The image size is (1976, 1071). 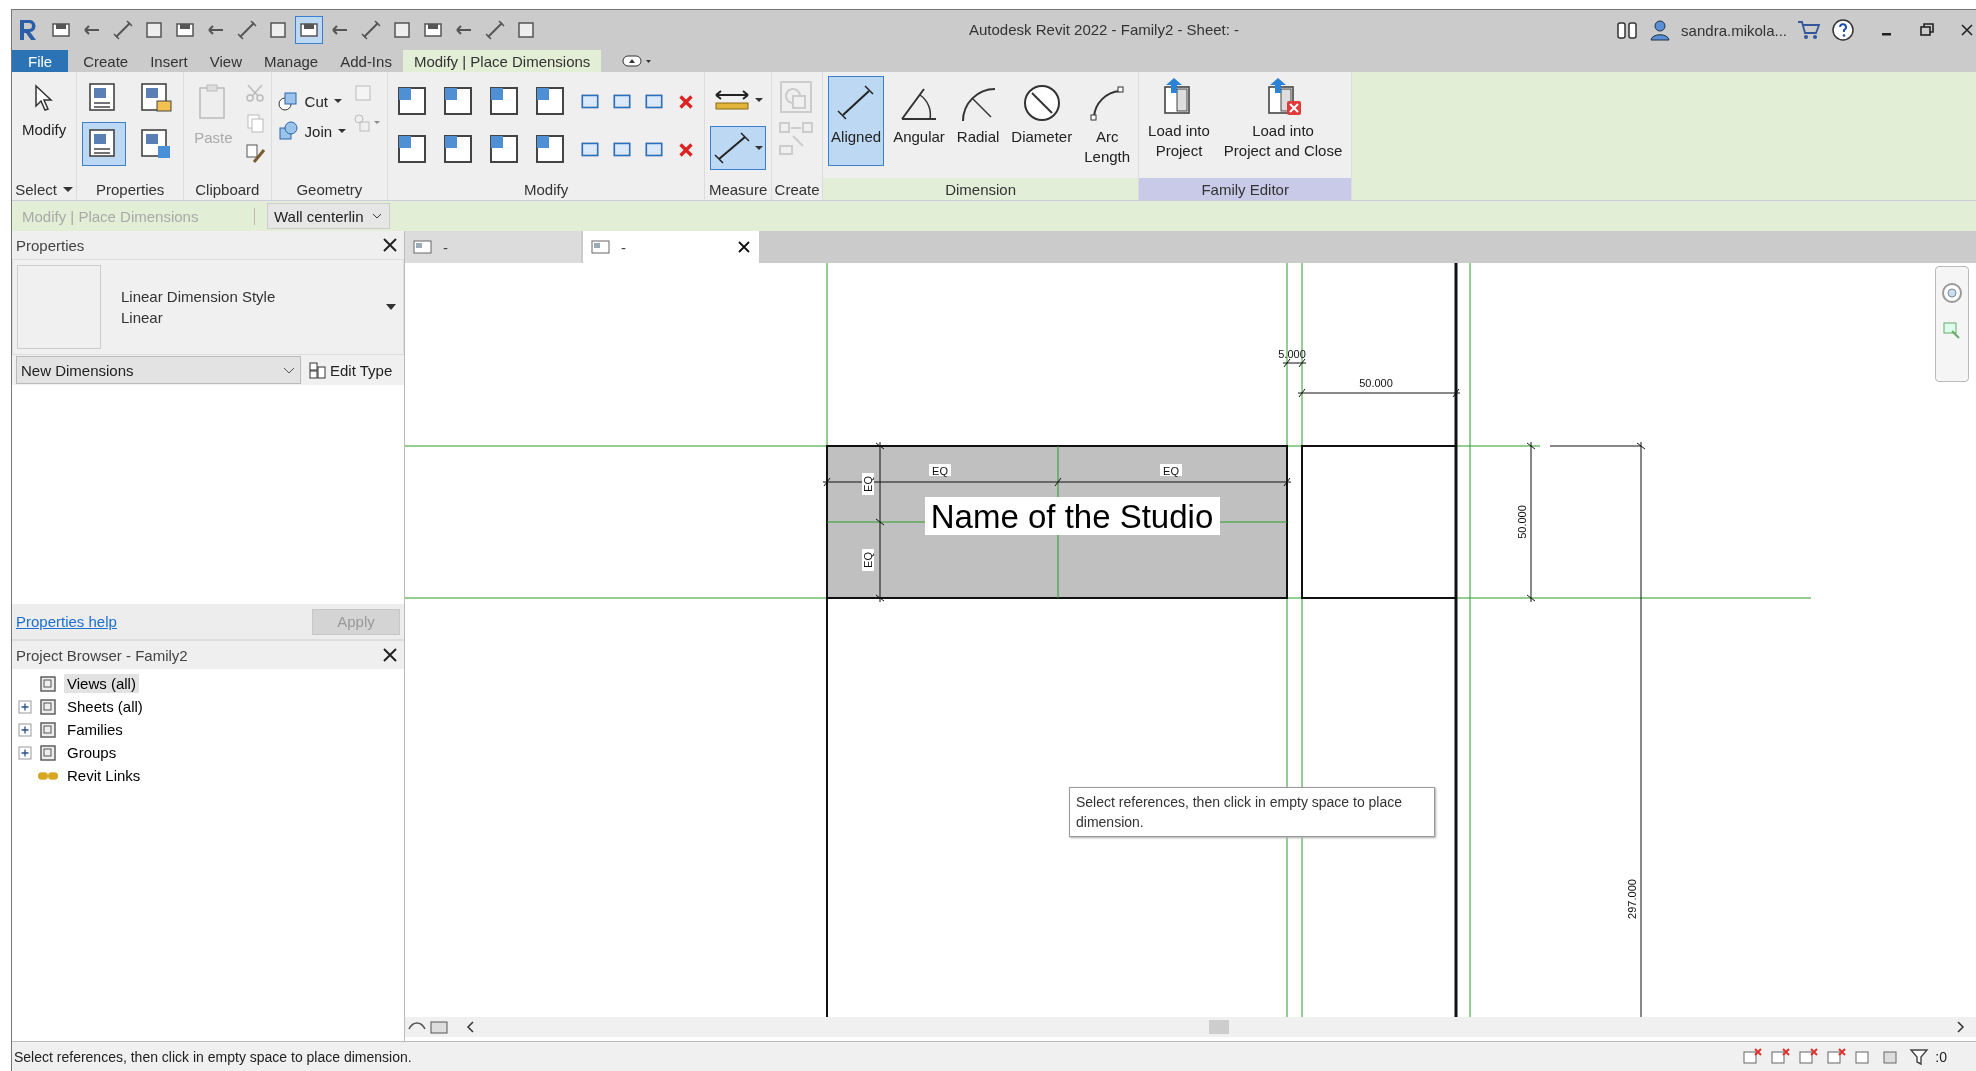 I want to click on type-name: Linear, so click(x=142, y=317).